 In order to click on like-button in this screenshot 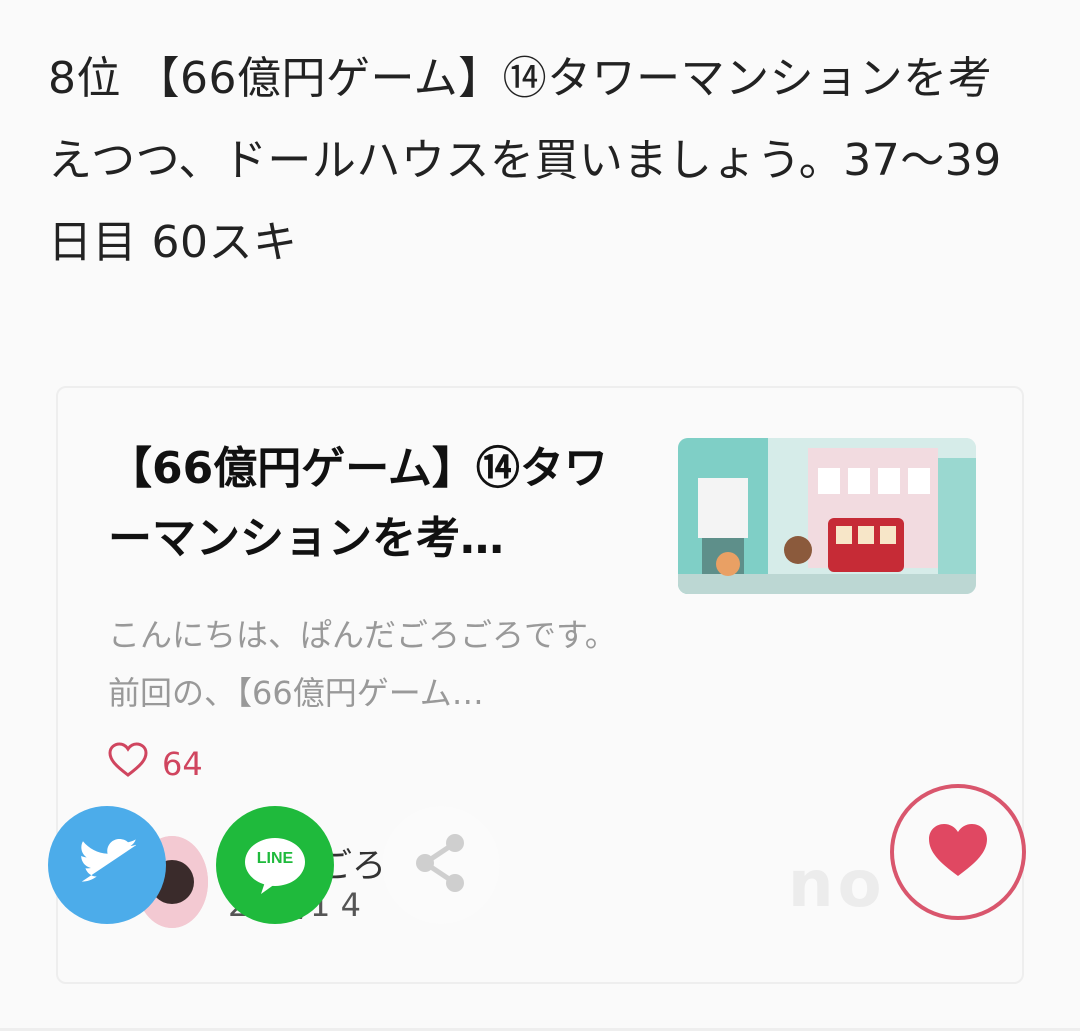, I will do `click(958, 852)`.